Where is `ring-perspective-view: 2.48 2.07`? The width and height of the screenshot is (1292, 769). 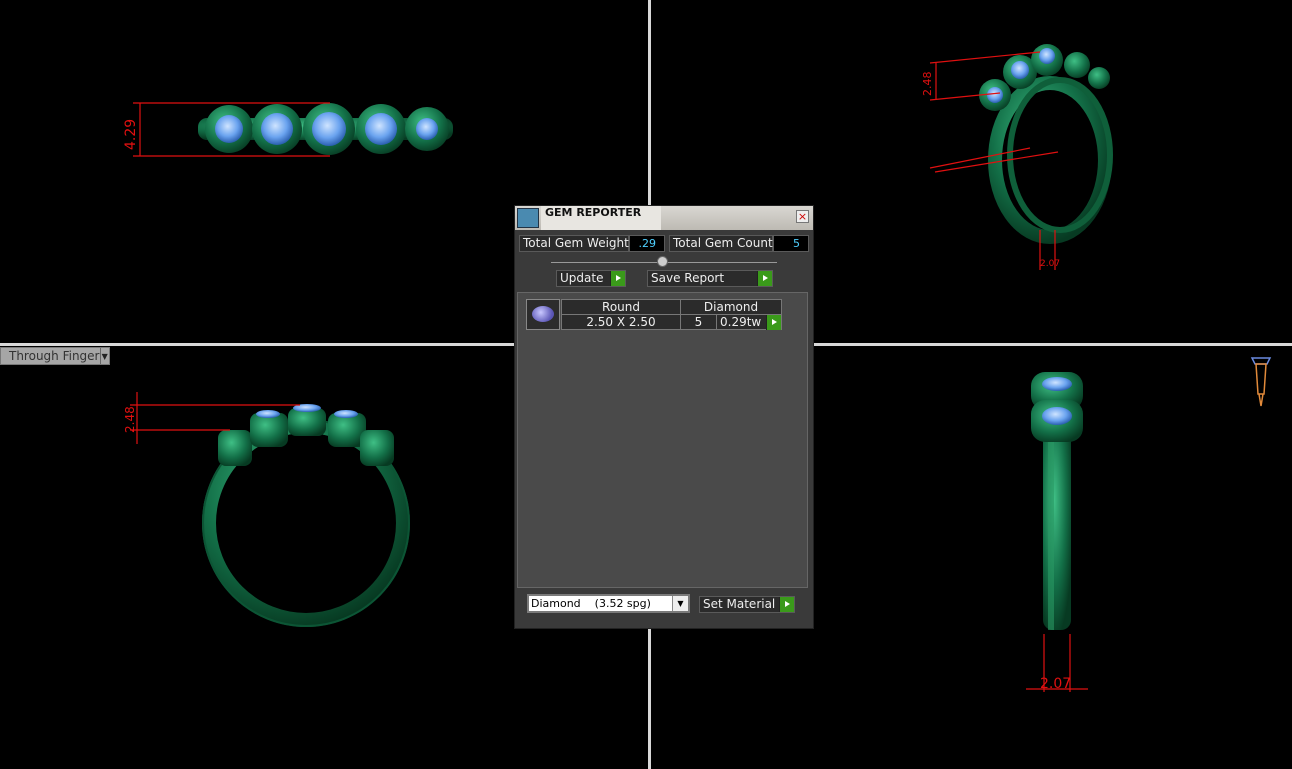
ring-perspective-view: 2.48 2.07 is located at coordinates (1017, 157).